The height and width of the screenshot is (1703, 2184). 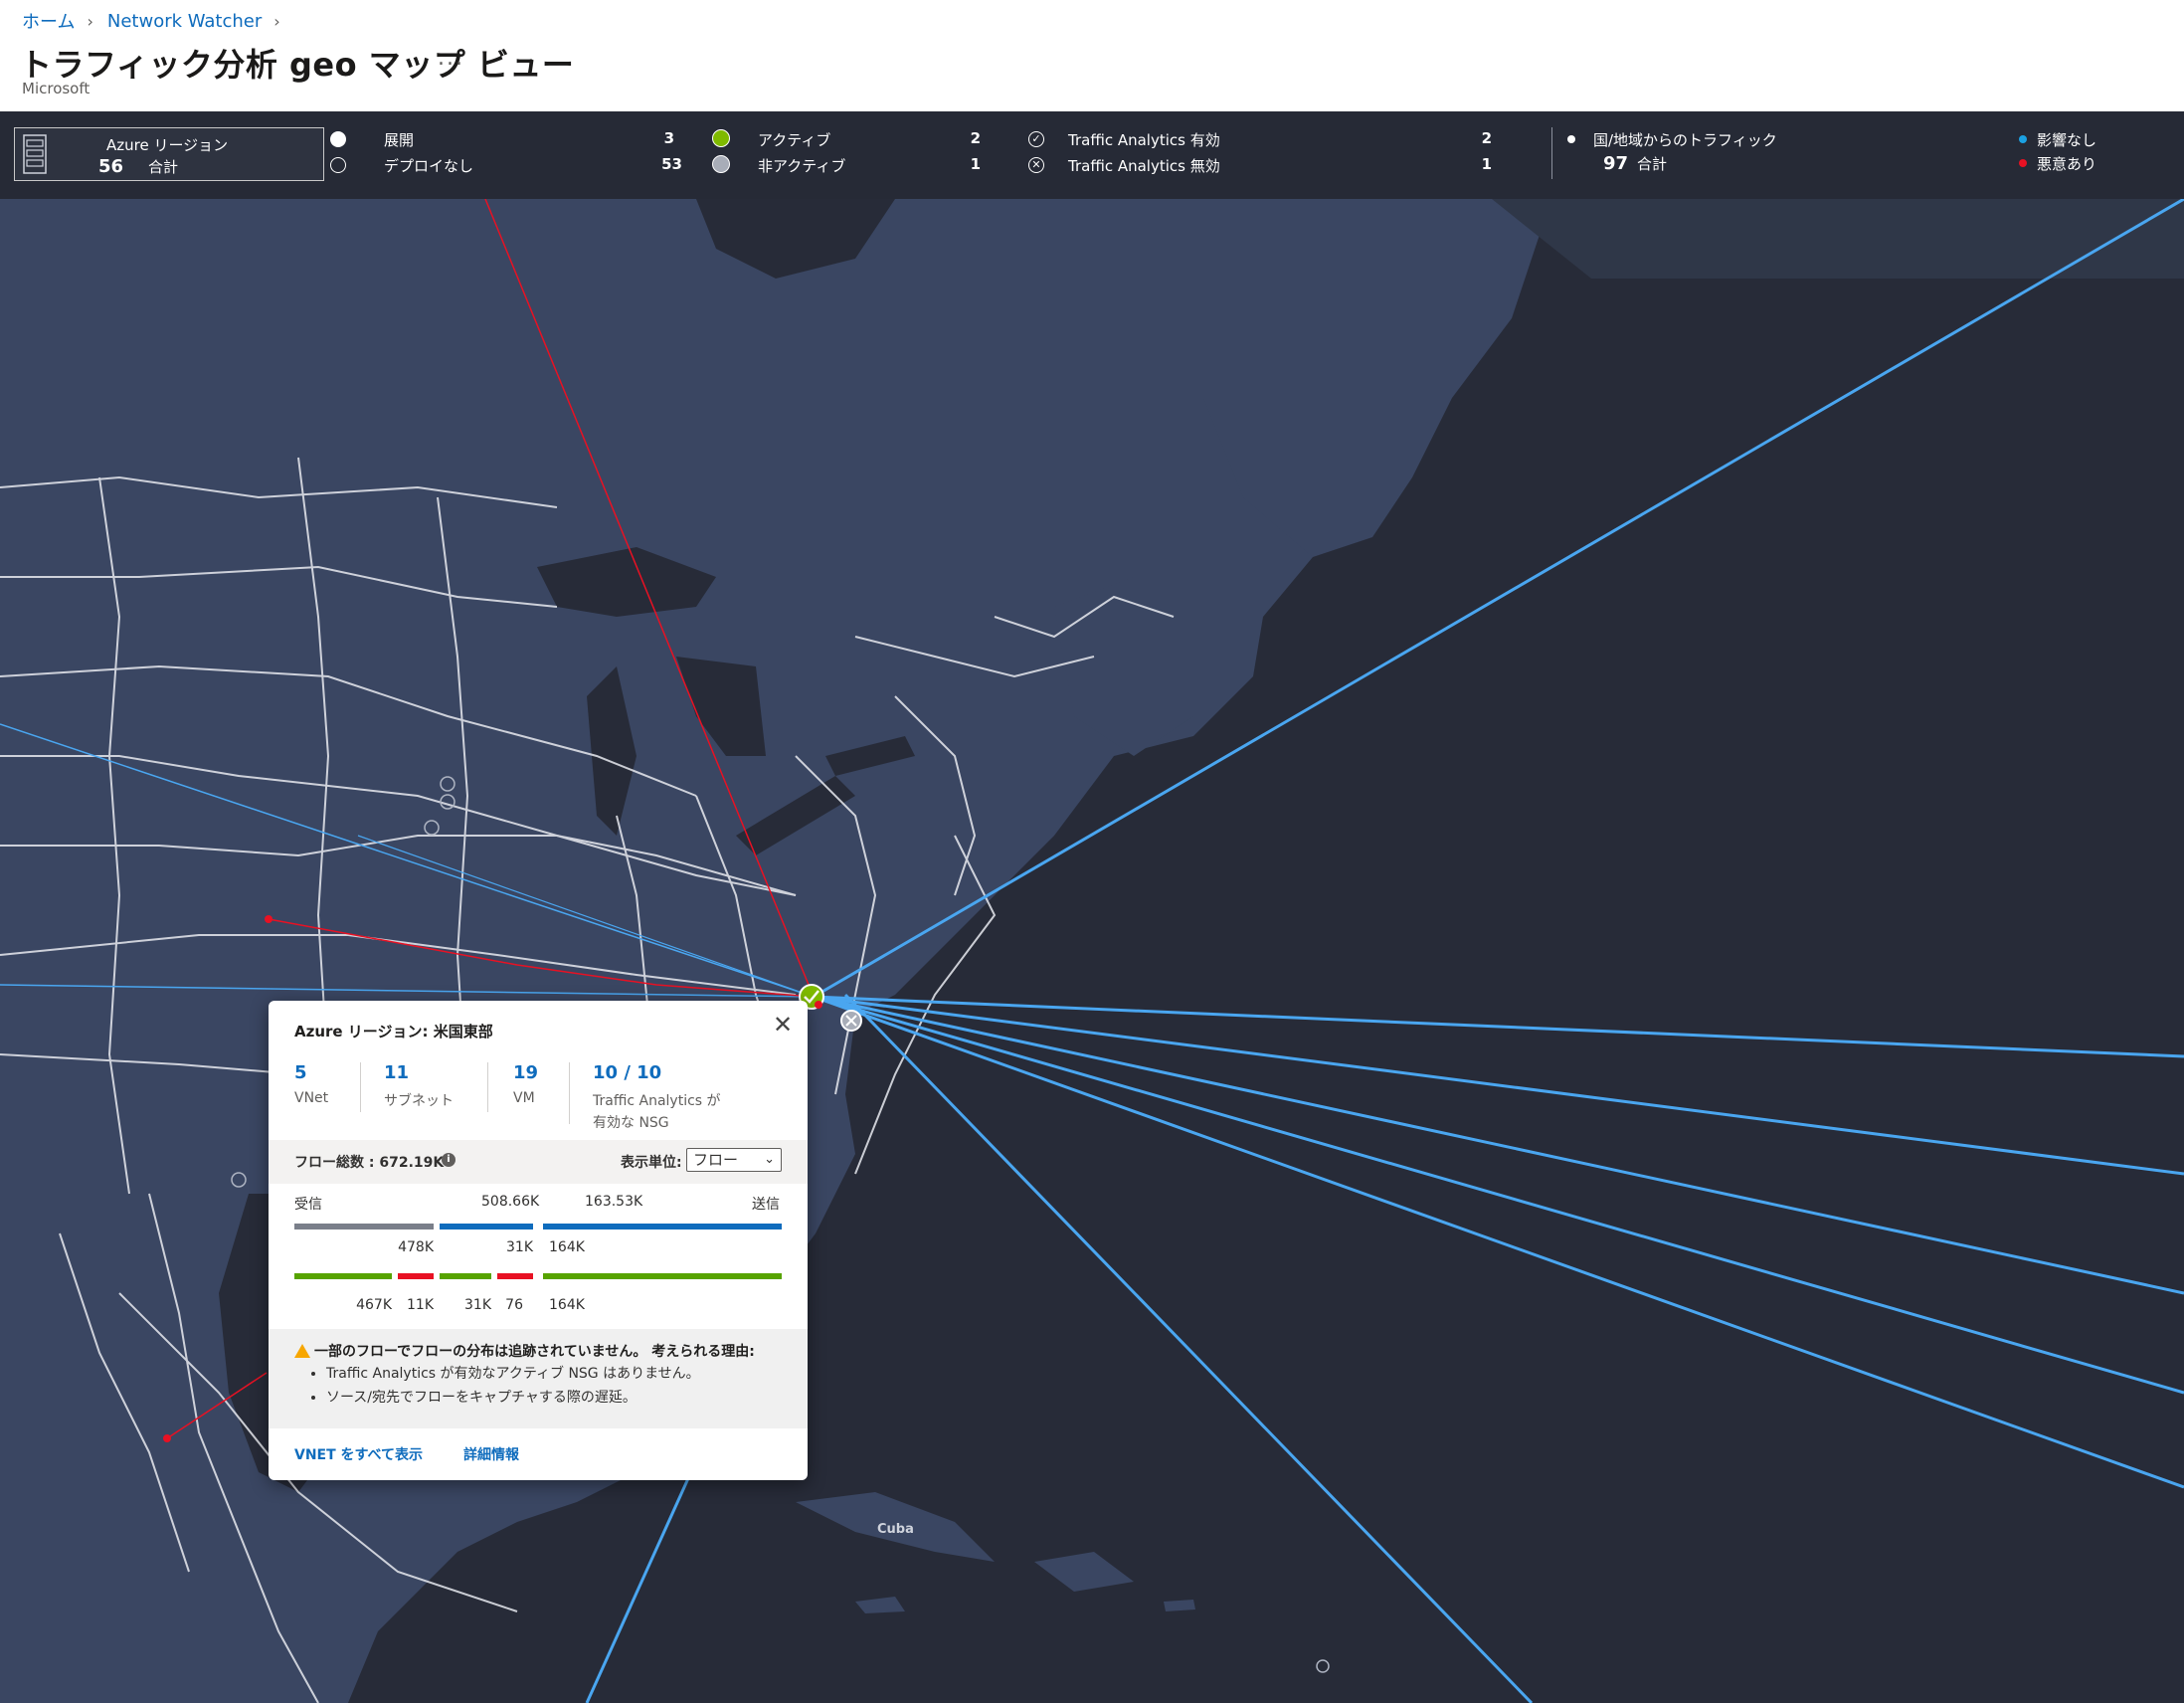 What do you see at coordinates (308, 1205) in the screenshot?
I see `inbound-label: 受信` at bounding box center [308, 1205].